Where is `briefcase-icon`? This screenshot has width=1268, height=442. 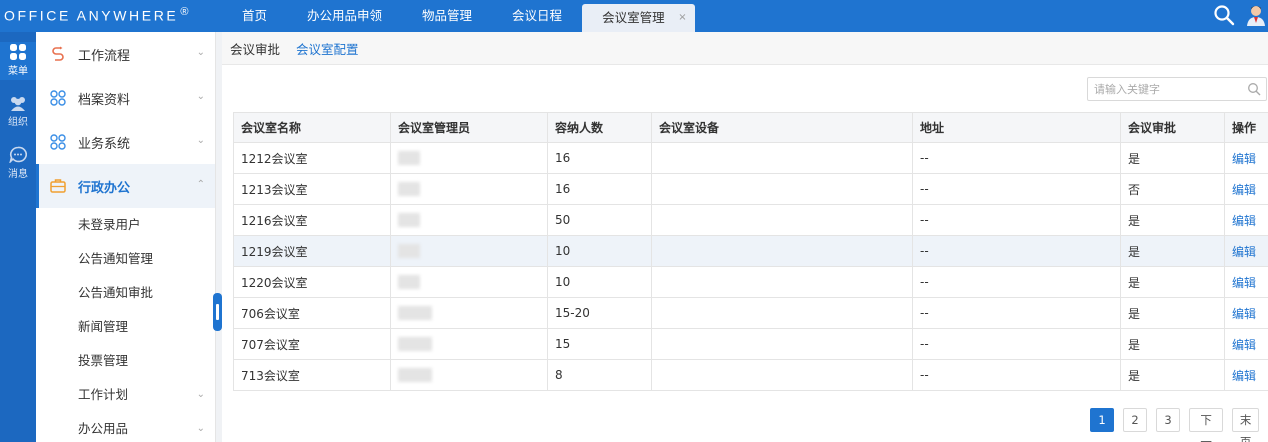
briefcase-icon is located at coordinates (58, 186).